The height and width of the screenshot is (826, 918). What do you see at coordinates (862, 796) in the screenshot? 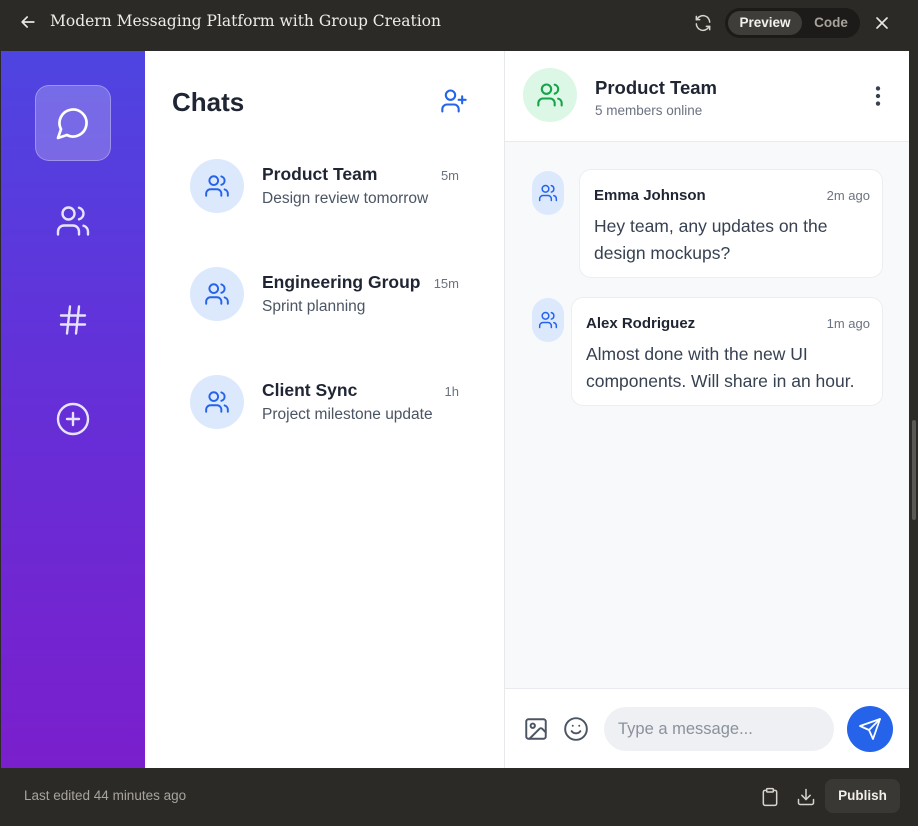
I see `publish-button: Publish` at bounding box center [862, 796].